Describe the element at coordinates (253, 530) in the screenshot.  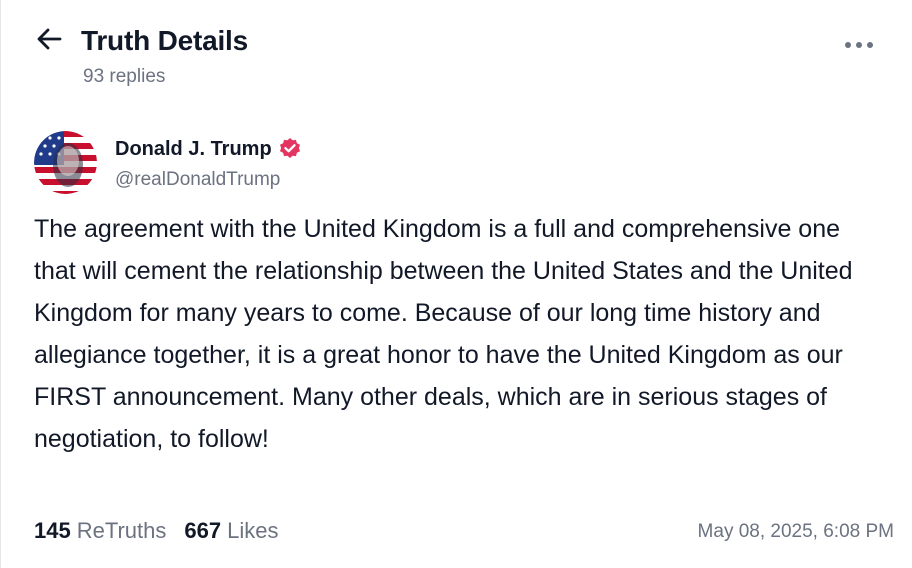
I see `likes-label: Likes` at that location.